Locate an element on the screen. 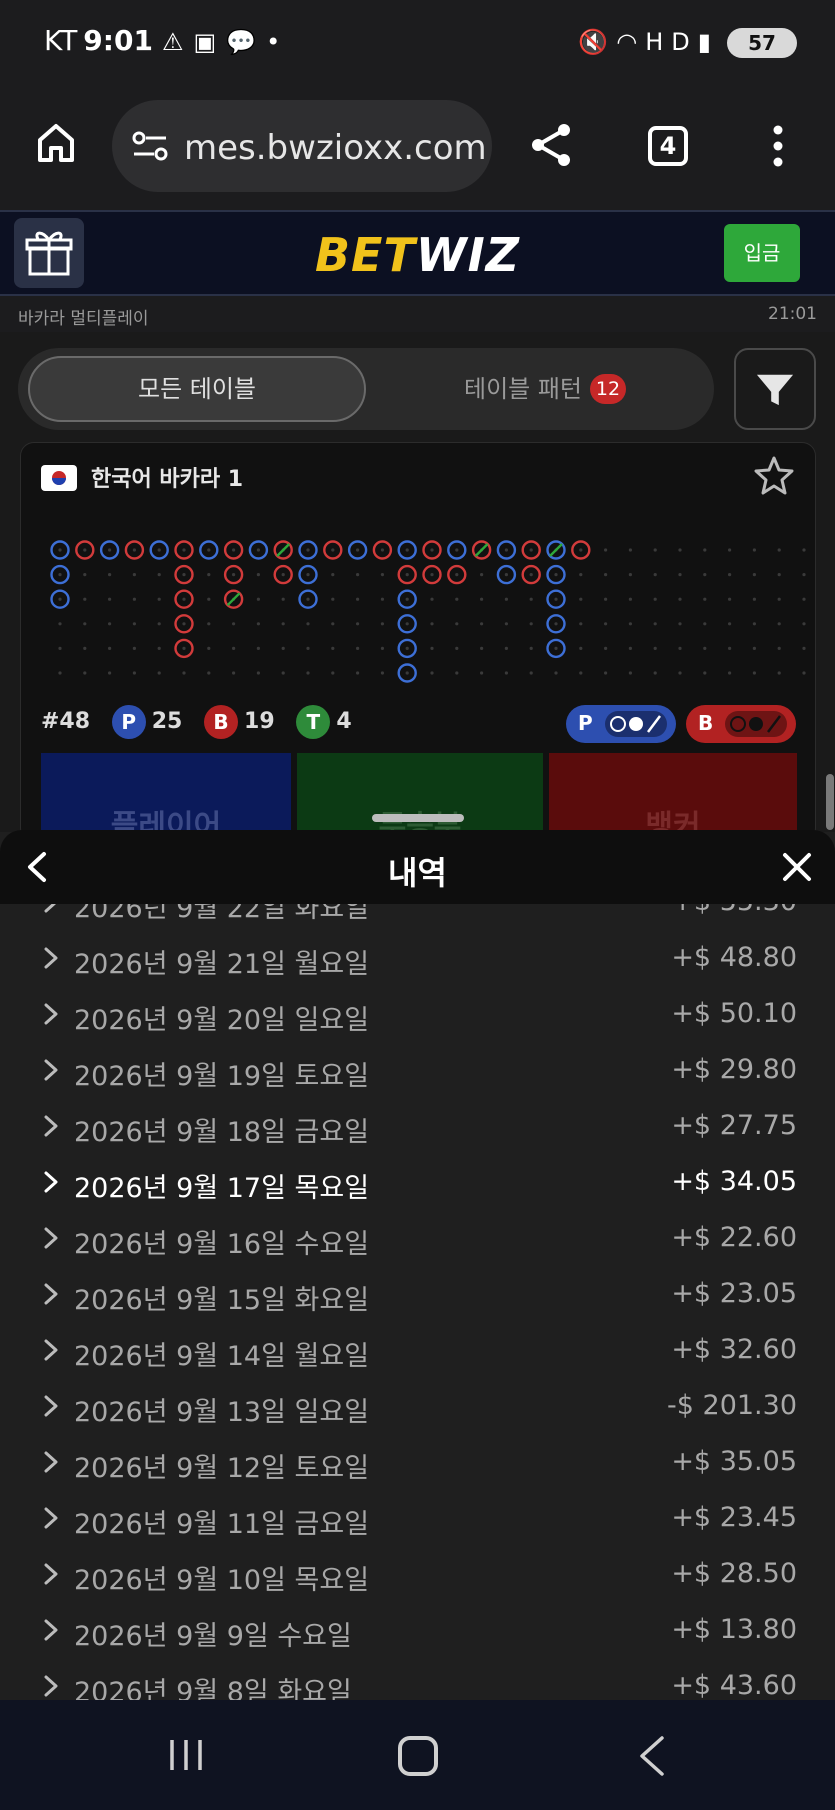 The image size is (835, 1810). url-bar: mes.bwzioxx.com is located at coordinates (302, 146).